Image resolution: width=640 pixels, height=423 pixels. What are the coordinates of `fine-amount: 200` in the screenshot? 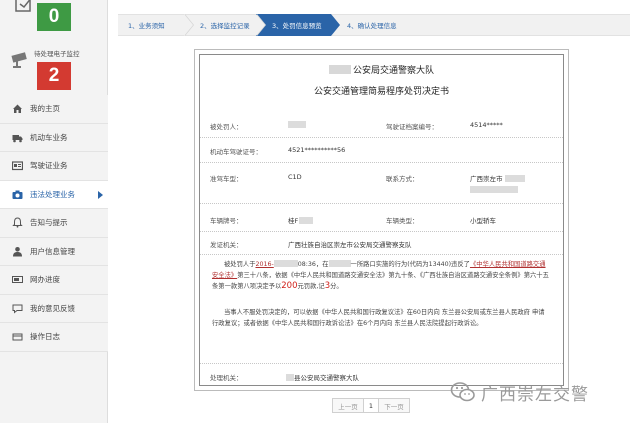 It's located at (289, 286).